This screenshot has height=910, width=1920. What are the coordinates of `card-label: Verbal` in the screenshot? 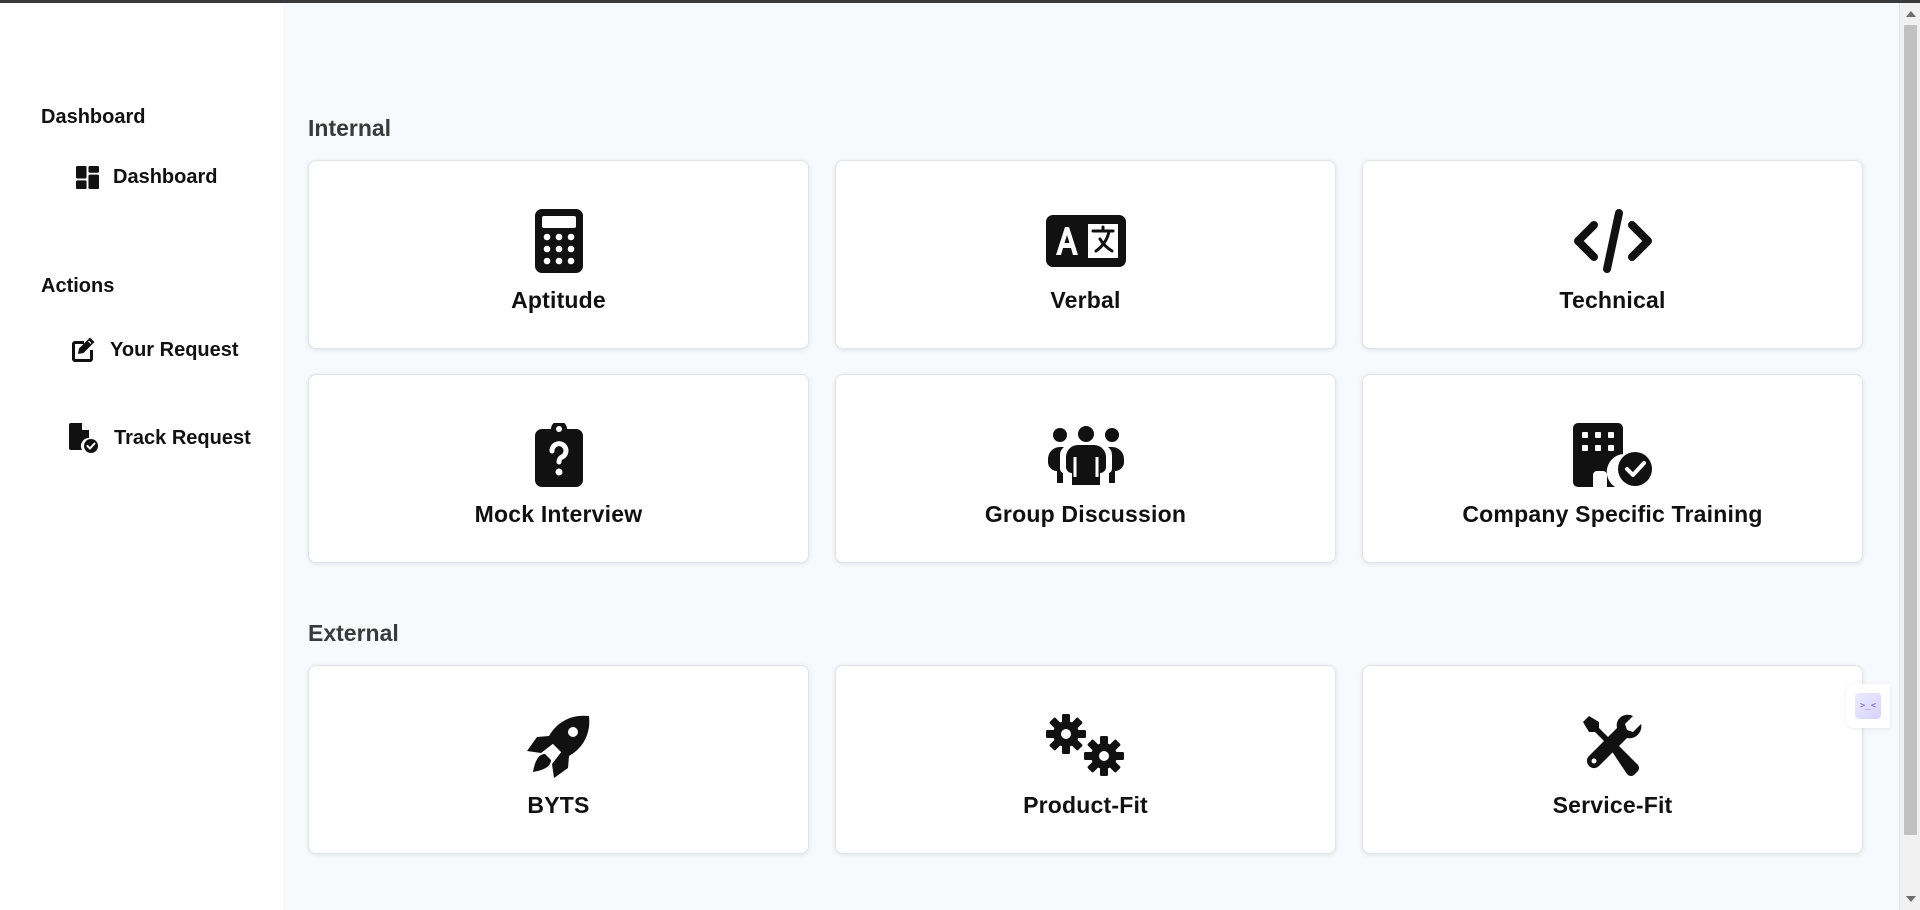 It's located at (1085, 300).